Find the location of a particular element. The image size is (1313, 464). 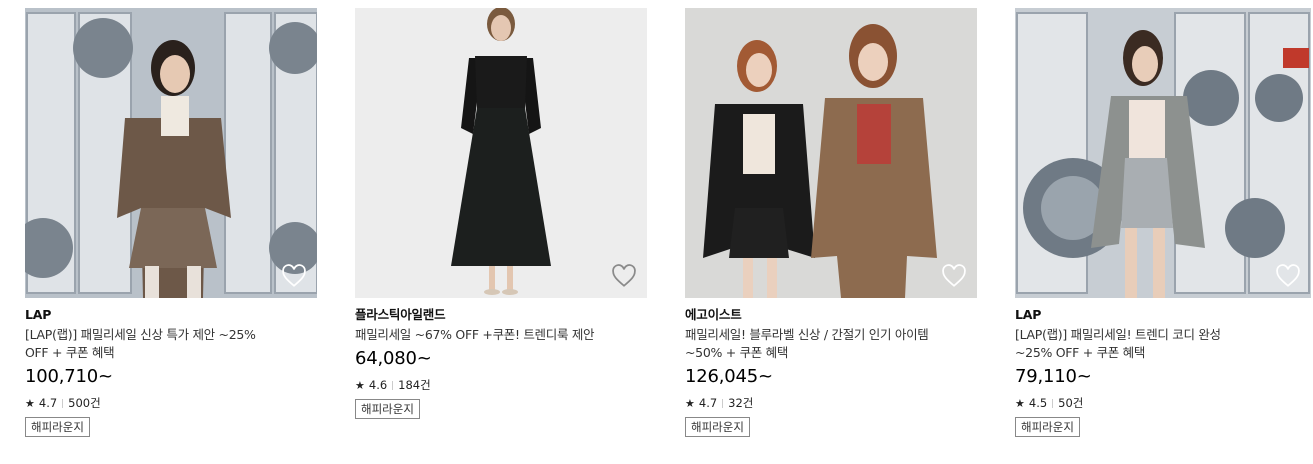

product-price: 100,710~ is located at coordinates (69, 376).